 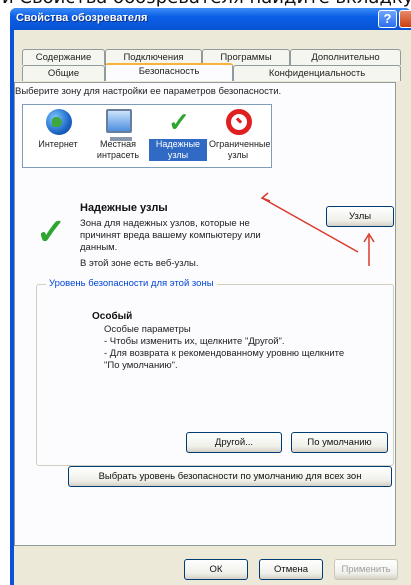 What do you see at coordinates (58, 144) in the screenshot?
I see `zone-label: Интернет` at bounding box center [58, 144].